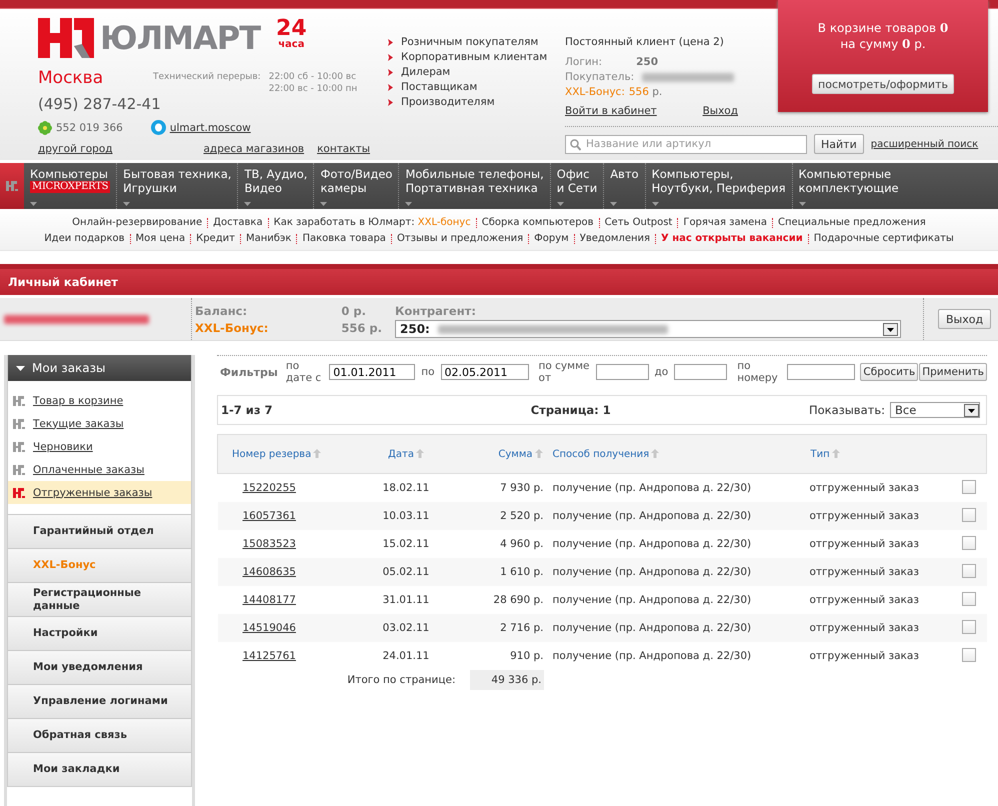 The width and height of the screenshot is (998, 806). I want to click on order-number-link: 15083523, so click(269, 544).